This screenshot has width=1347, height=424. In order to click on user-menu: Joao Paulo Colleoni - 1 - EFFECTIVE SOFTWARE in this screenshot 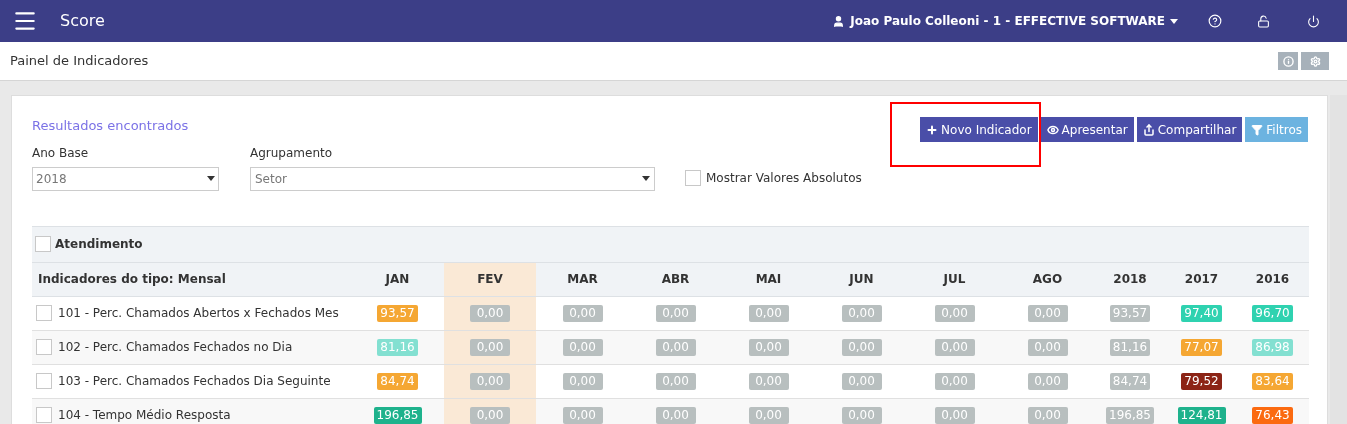, I will do `click(1005, 21)`.